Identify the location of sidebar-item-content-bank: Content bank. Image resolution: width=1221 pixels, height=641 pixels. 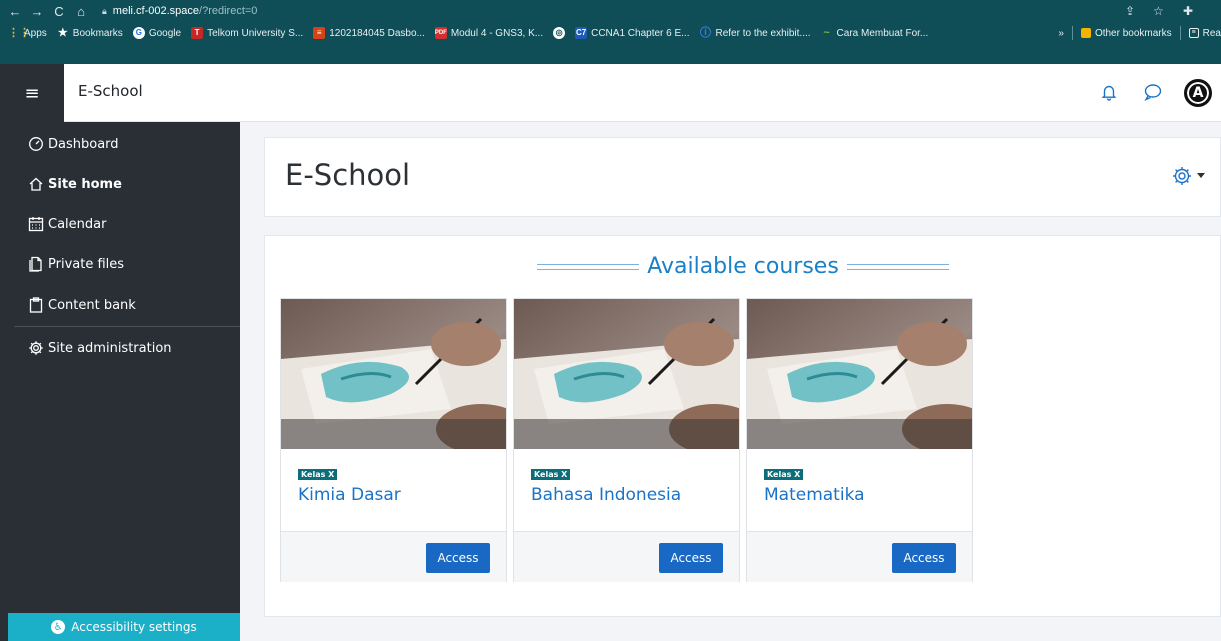
(82, 305).